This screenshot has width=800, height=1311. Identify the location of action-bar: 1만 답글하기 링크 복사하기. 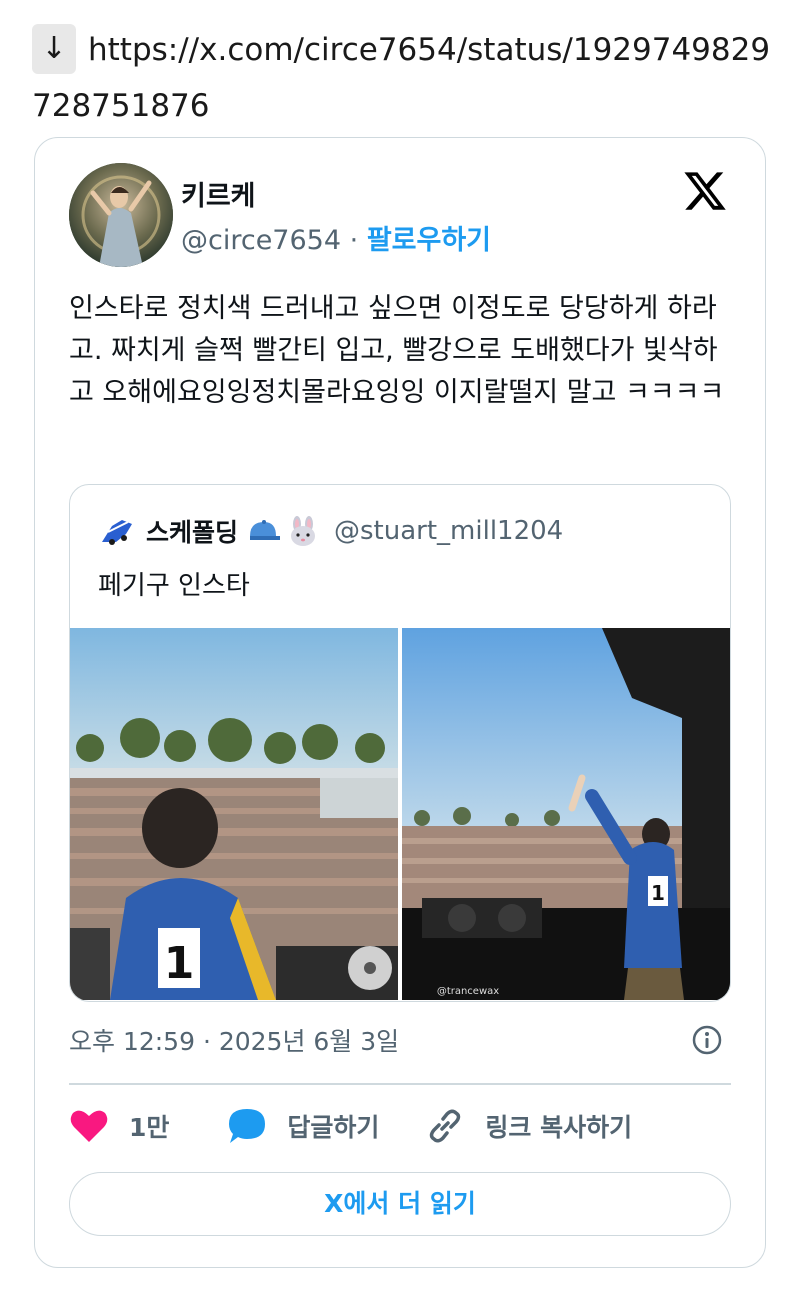
(350, 1126).